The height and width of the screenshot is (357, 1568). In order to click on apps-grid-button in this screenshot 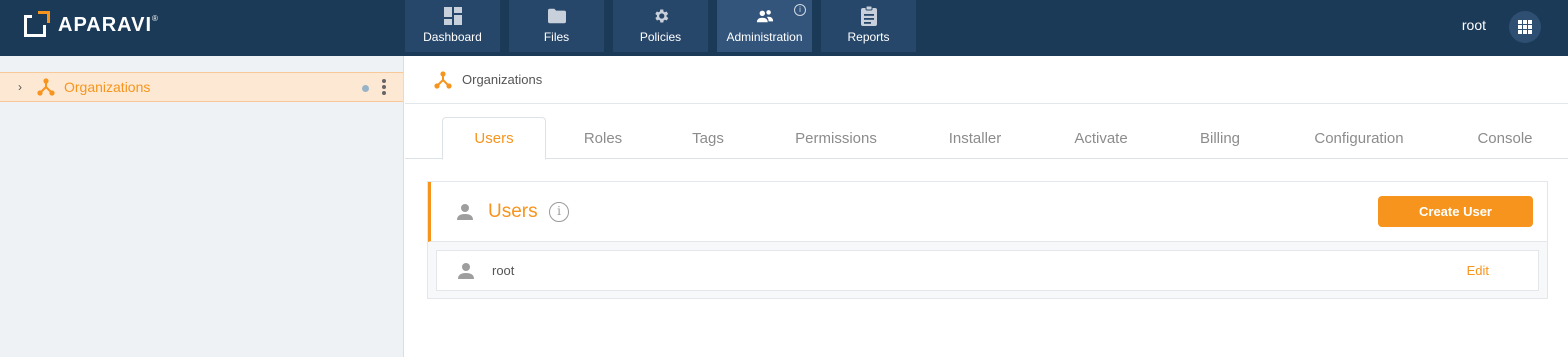, I will do `click(1525, 27)`.